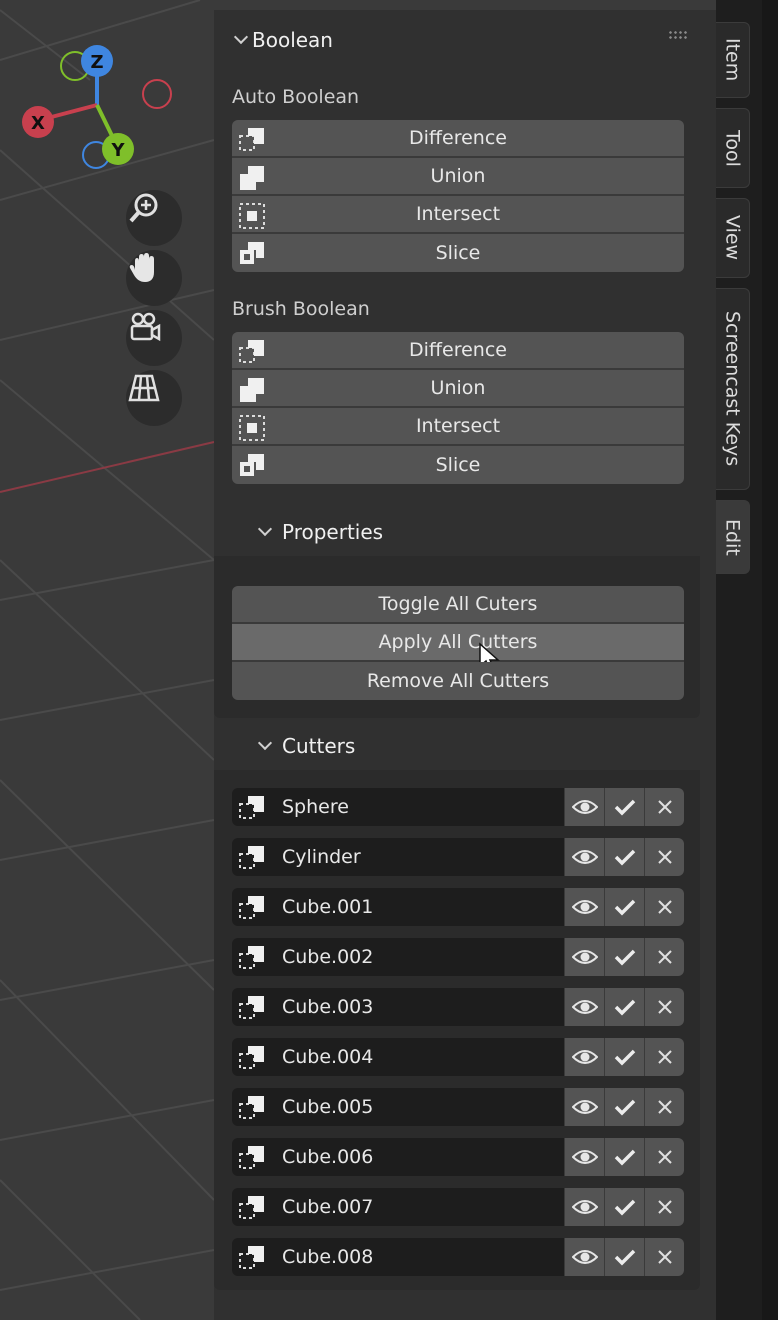 This screenshot has height=1320, width=778. I want to click on cutter-row: Cube.002, so click(458, 957).